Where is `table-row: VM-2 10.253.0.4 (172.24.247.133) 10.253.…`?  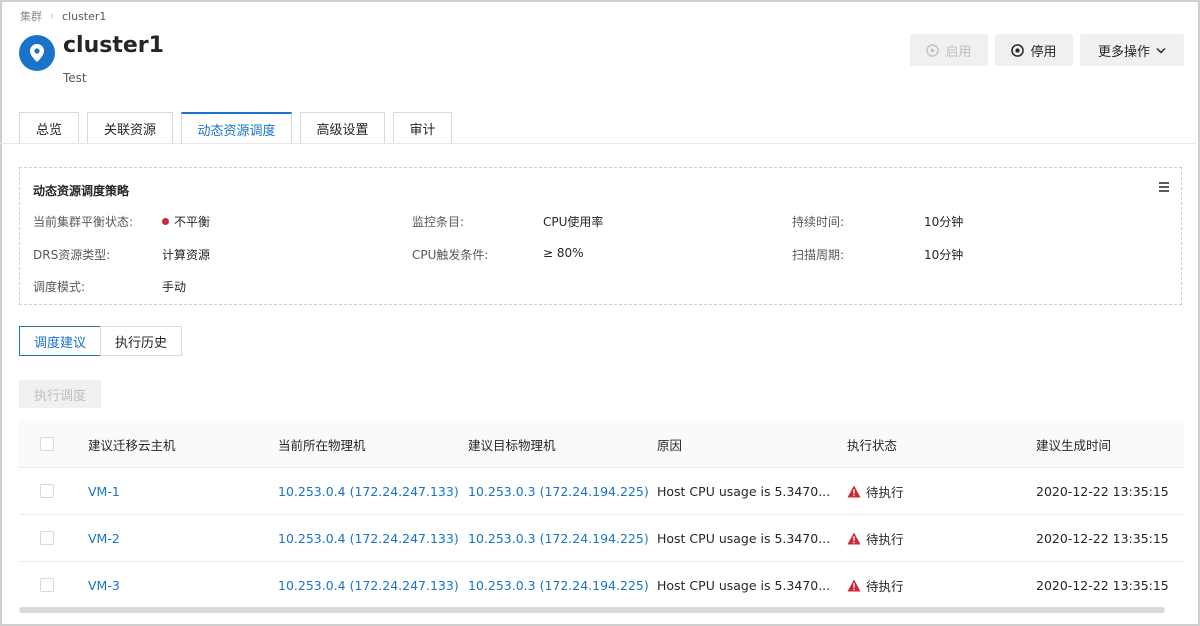 table-row: VM-2 10.253.0.4 (172.24.247.133) 10.253.… is located at coordinates (601, 538).